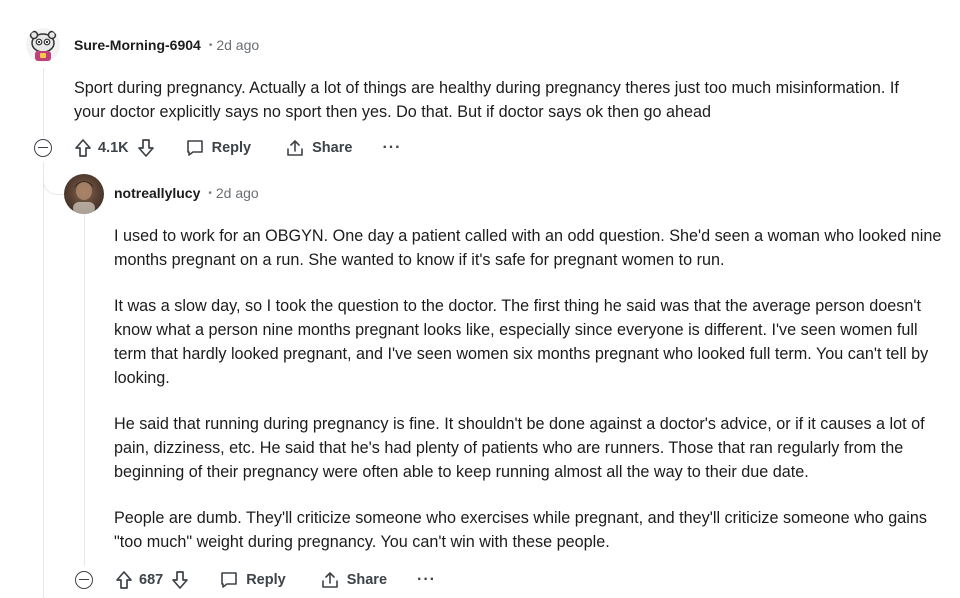 The height and width of the screenshot is (598, 960). Describe the element at coordinates (157, 193) in the screenshot. I see `username: notreallylucy` at that location.